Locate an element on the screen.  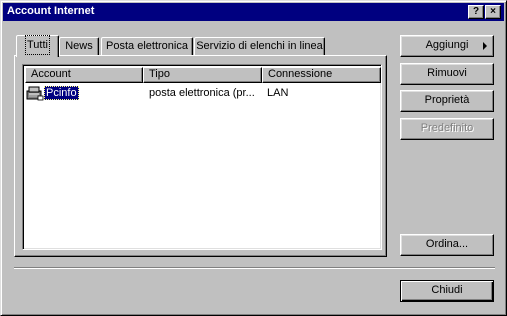
tab-posta-elettronica: Posta elettronica is located at coordinates (147, 46).